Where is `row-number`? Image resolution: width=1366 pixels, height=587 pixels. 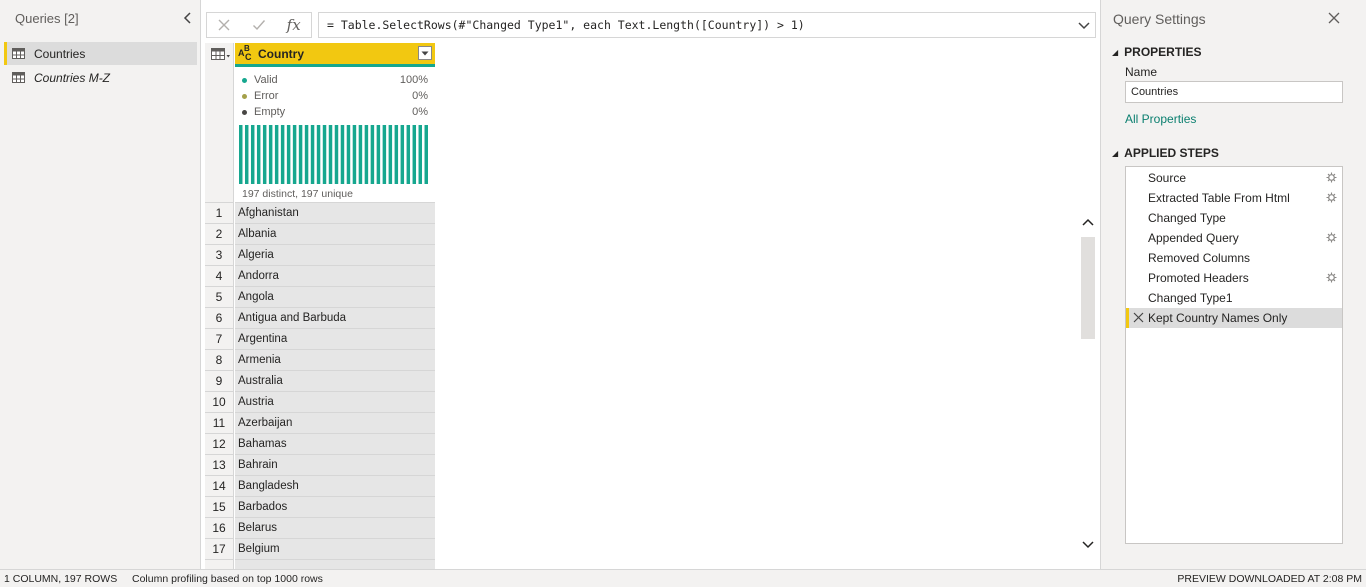 row-number is located at coordinates (219, 564).